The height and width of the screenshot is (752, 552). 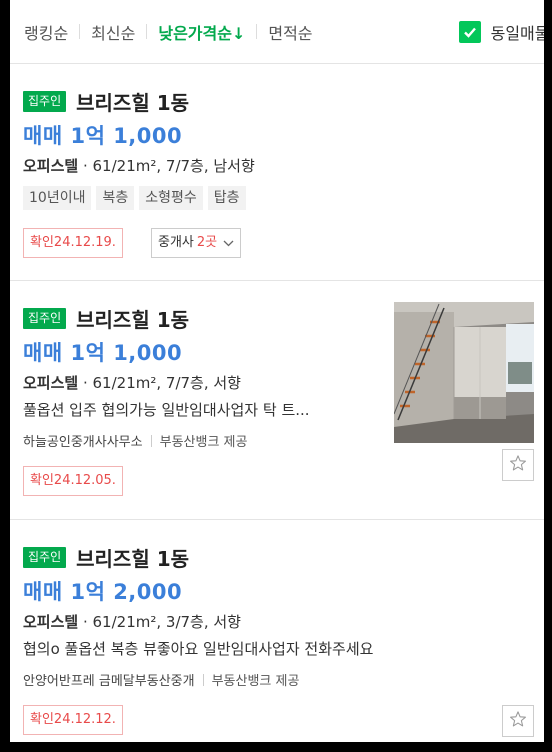 What do you see at coordinates (290, 32) in the screenshot?
I see `sort-area: 면적순` at bounding box center [290, 32].